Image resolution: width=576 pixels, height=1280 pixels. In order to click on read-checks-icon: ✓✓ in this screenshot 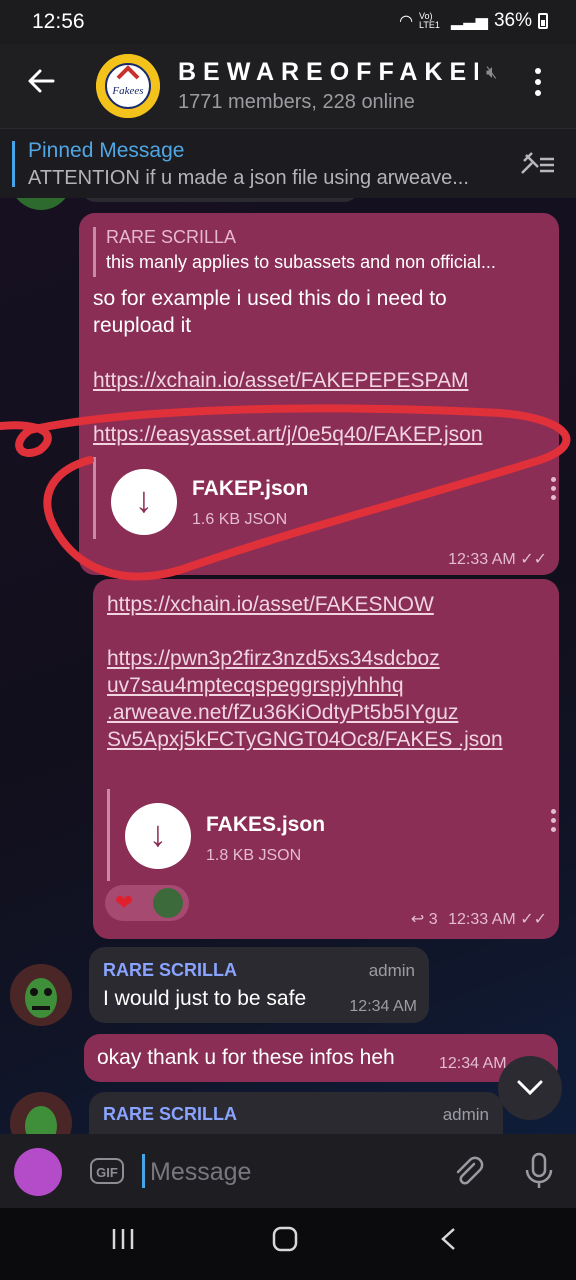, I will do `click(533, 919)`.